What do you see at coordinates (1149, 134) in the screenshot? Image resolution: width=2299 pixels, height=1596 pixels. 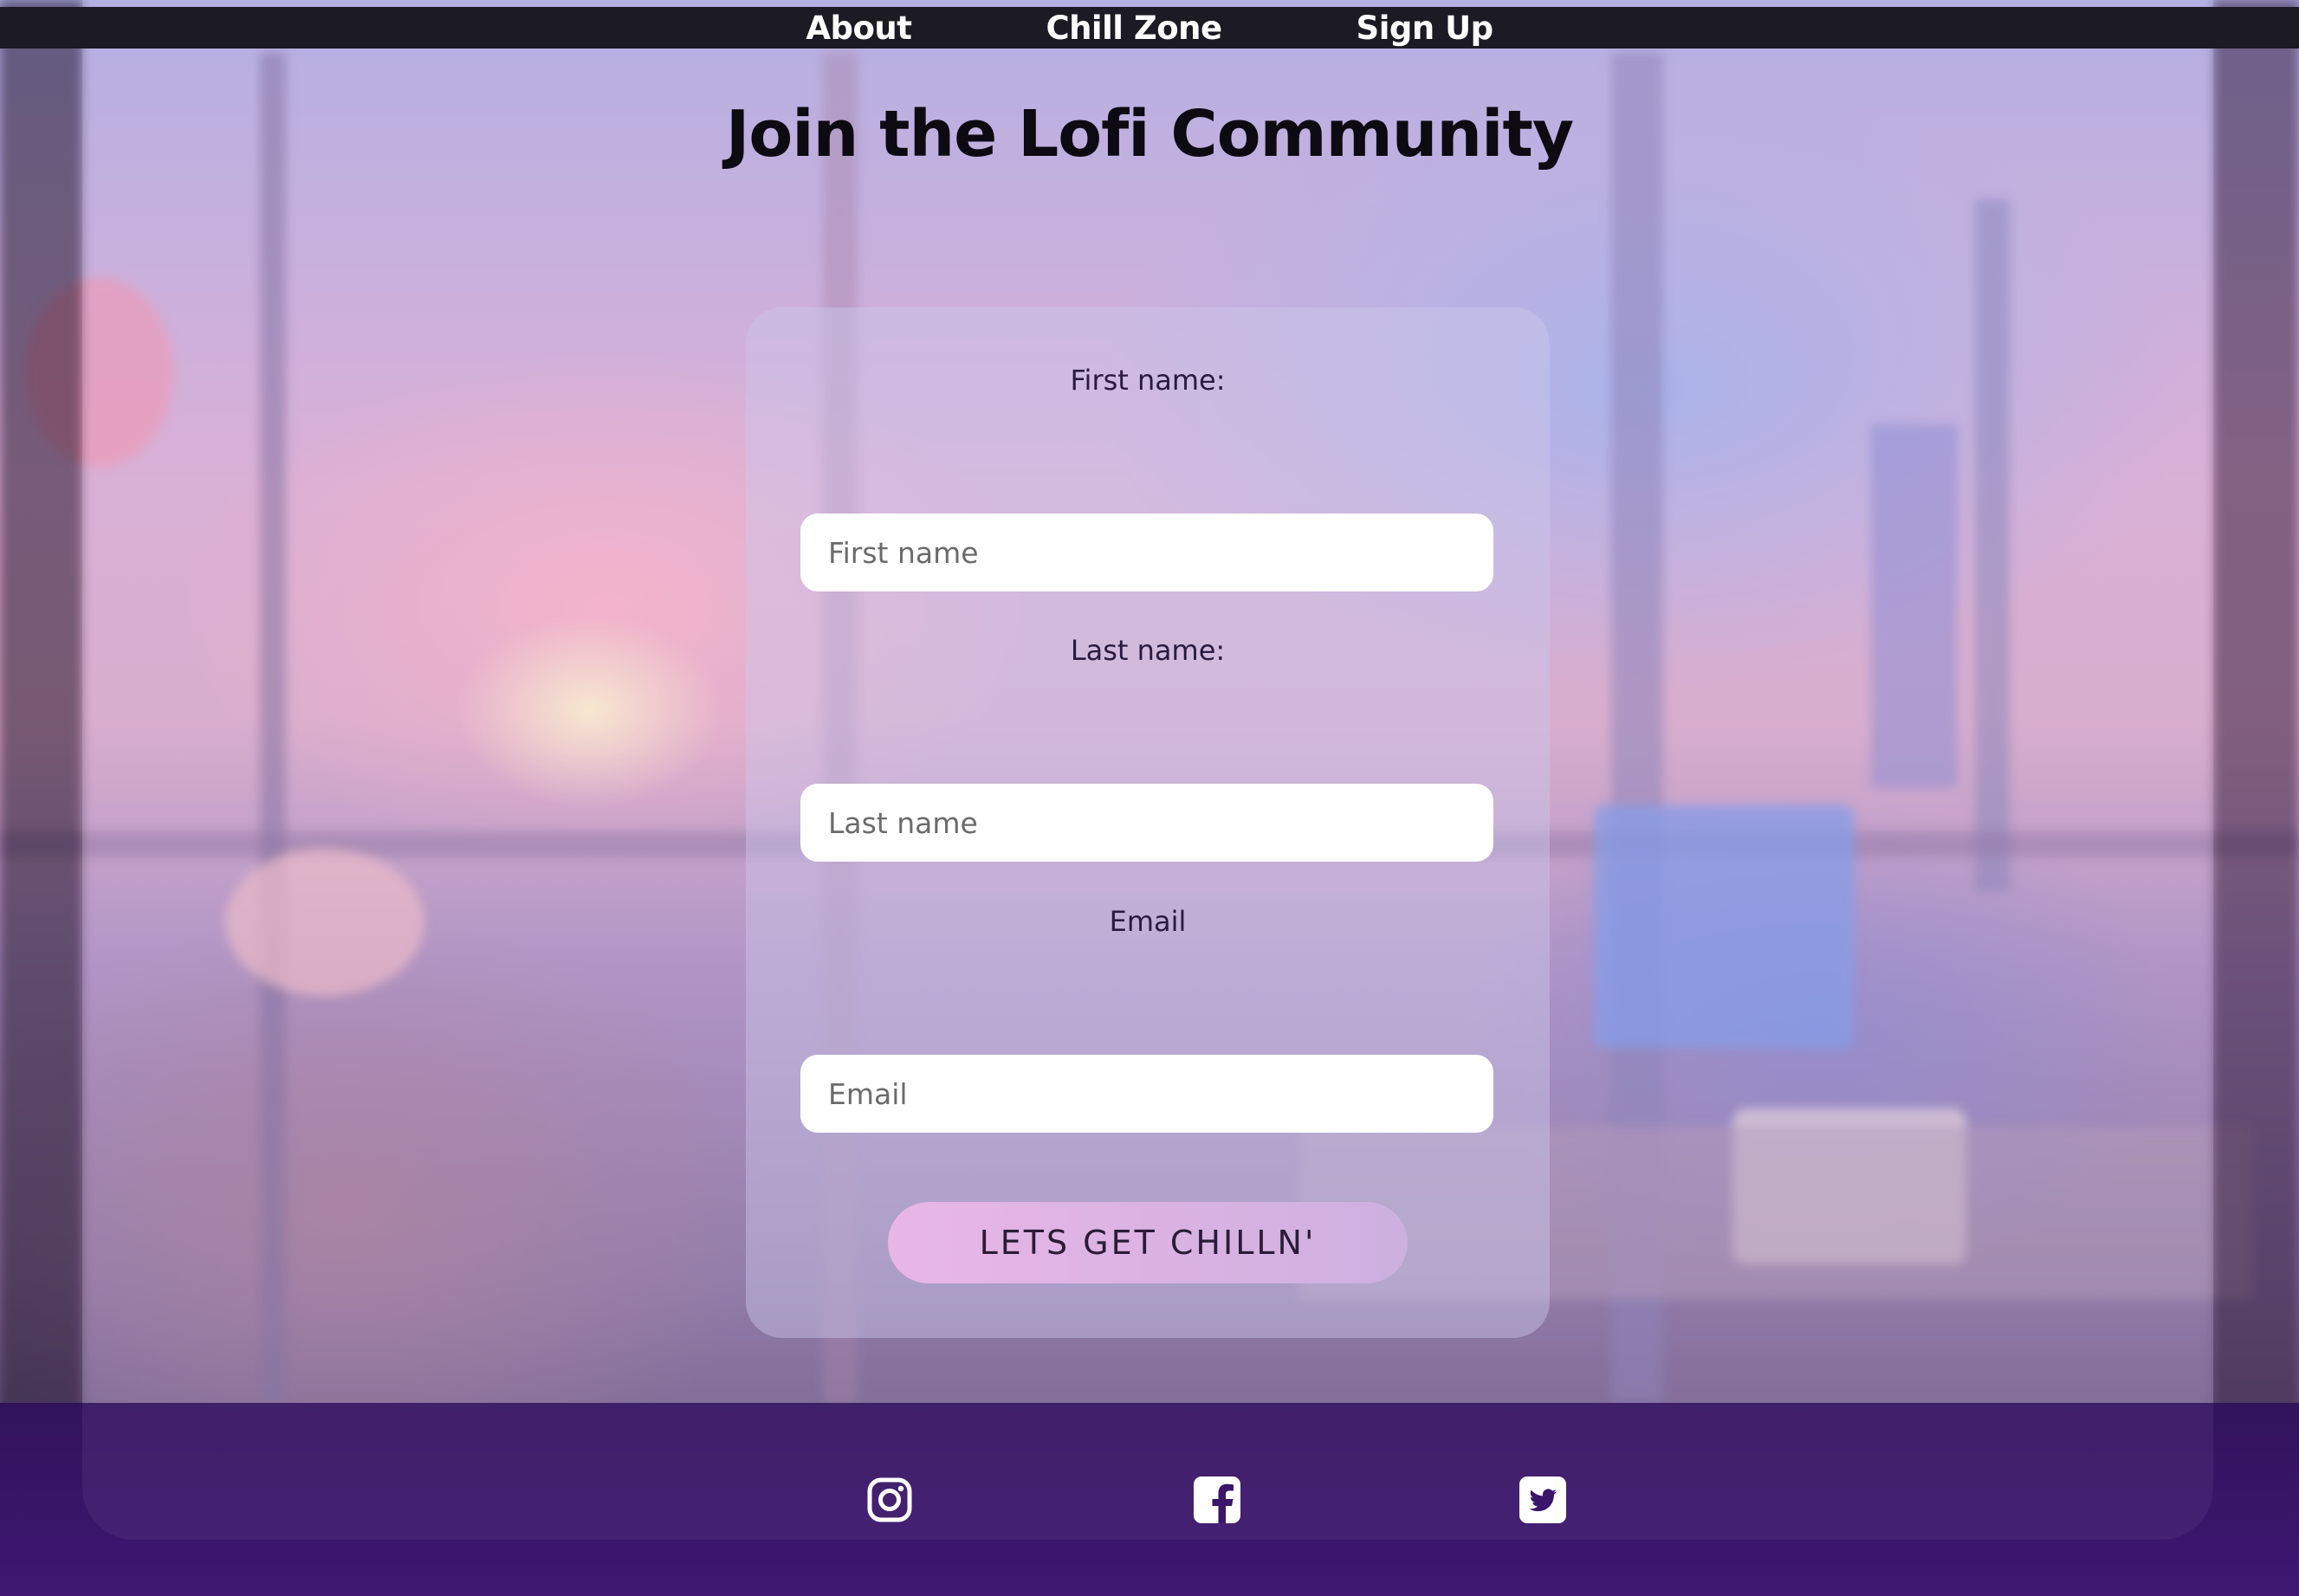 I see `page-title: Join the Lofi Community` at bounding box center [1149, 134].